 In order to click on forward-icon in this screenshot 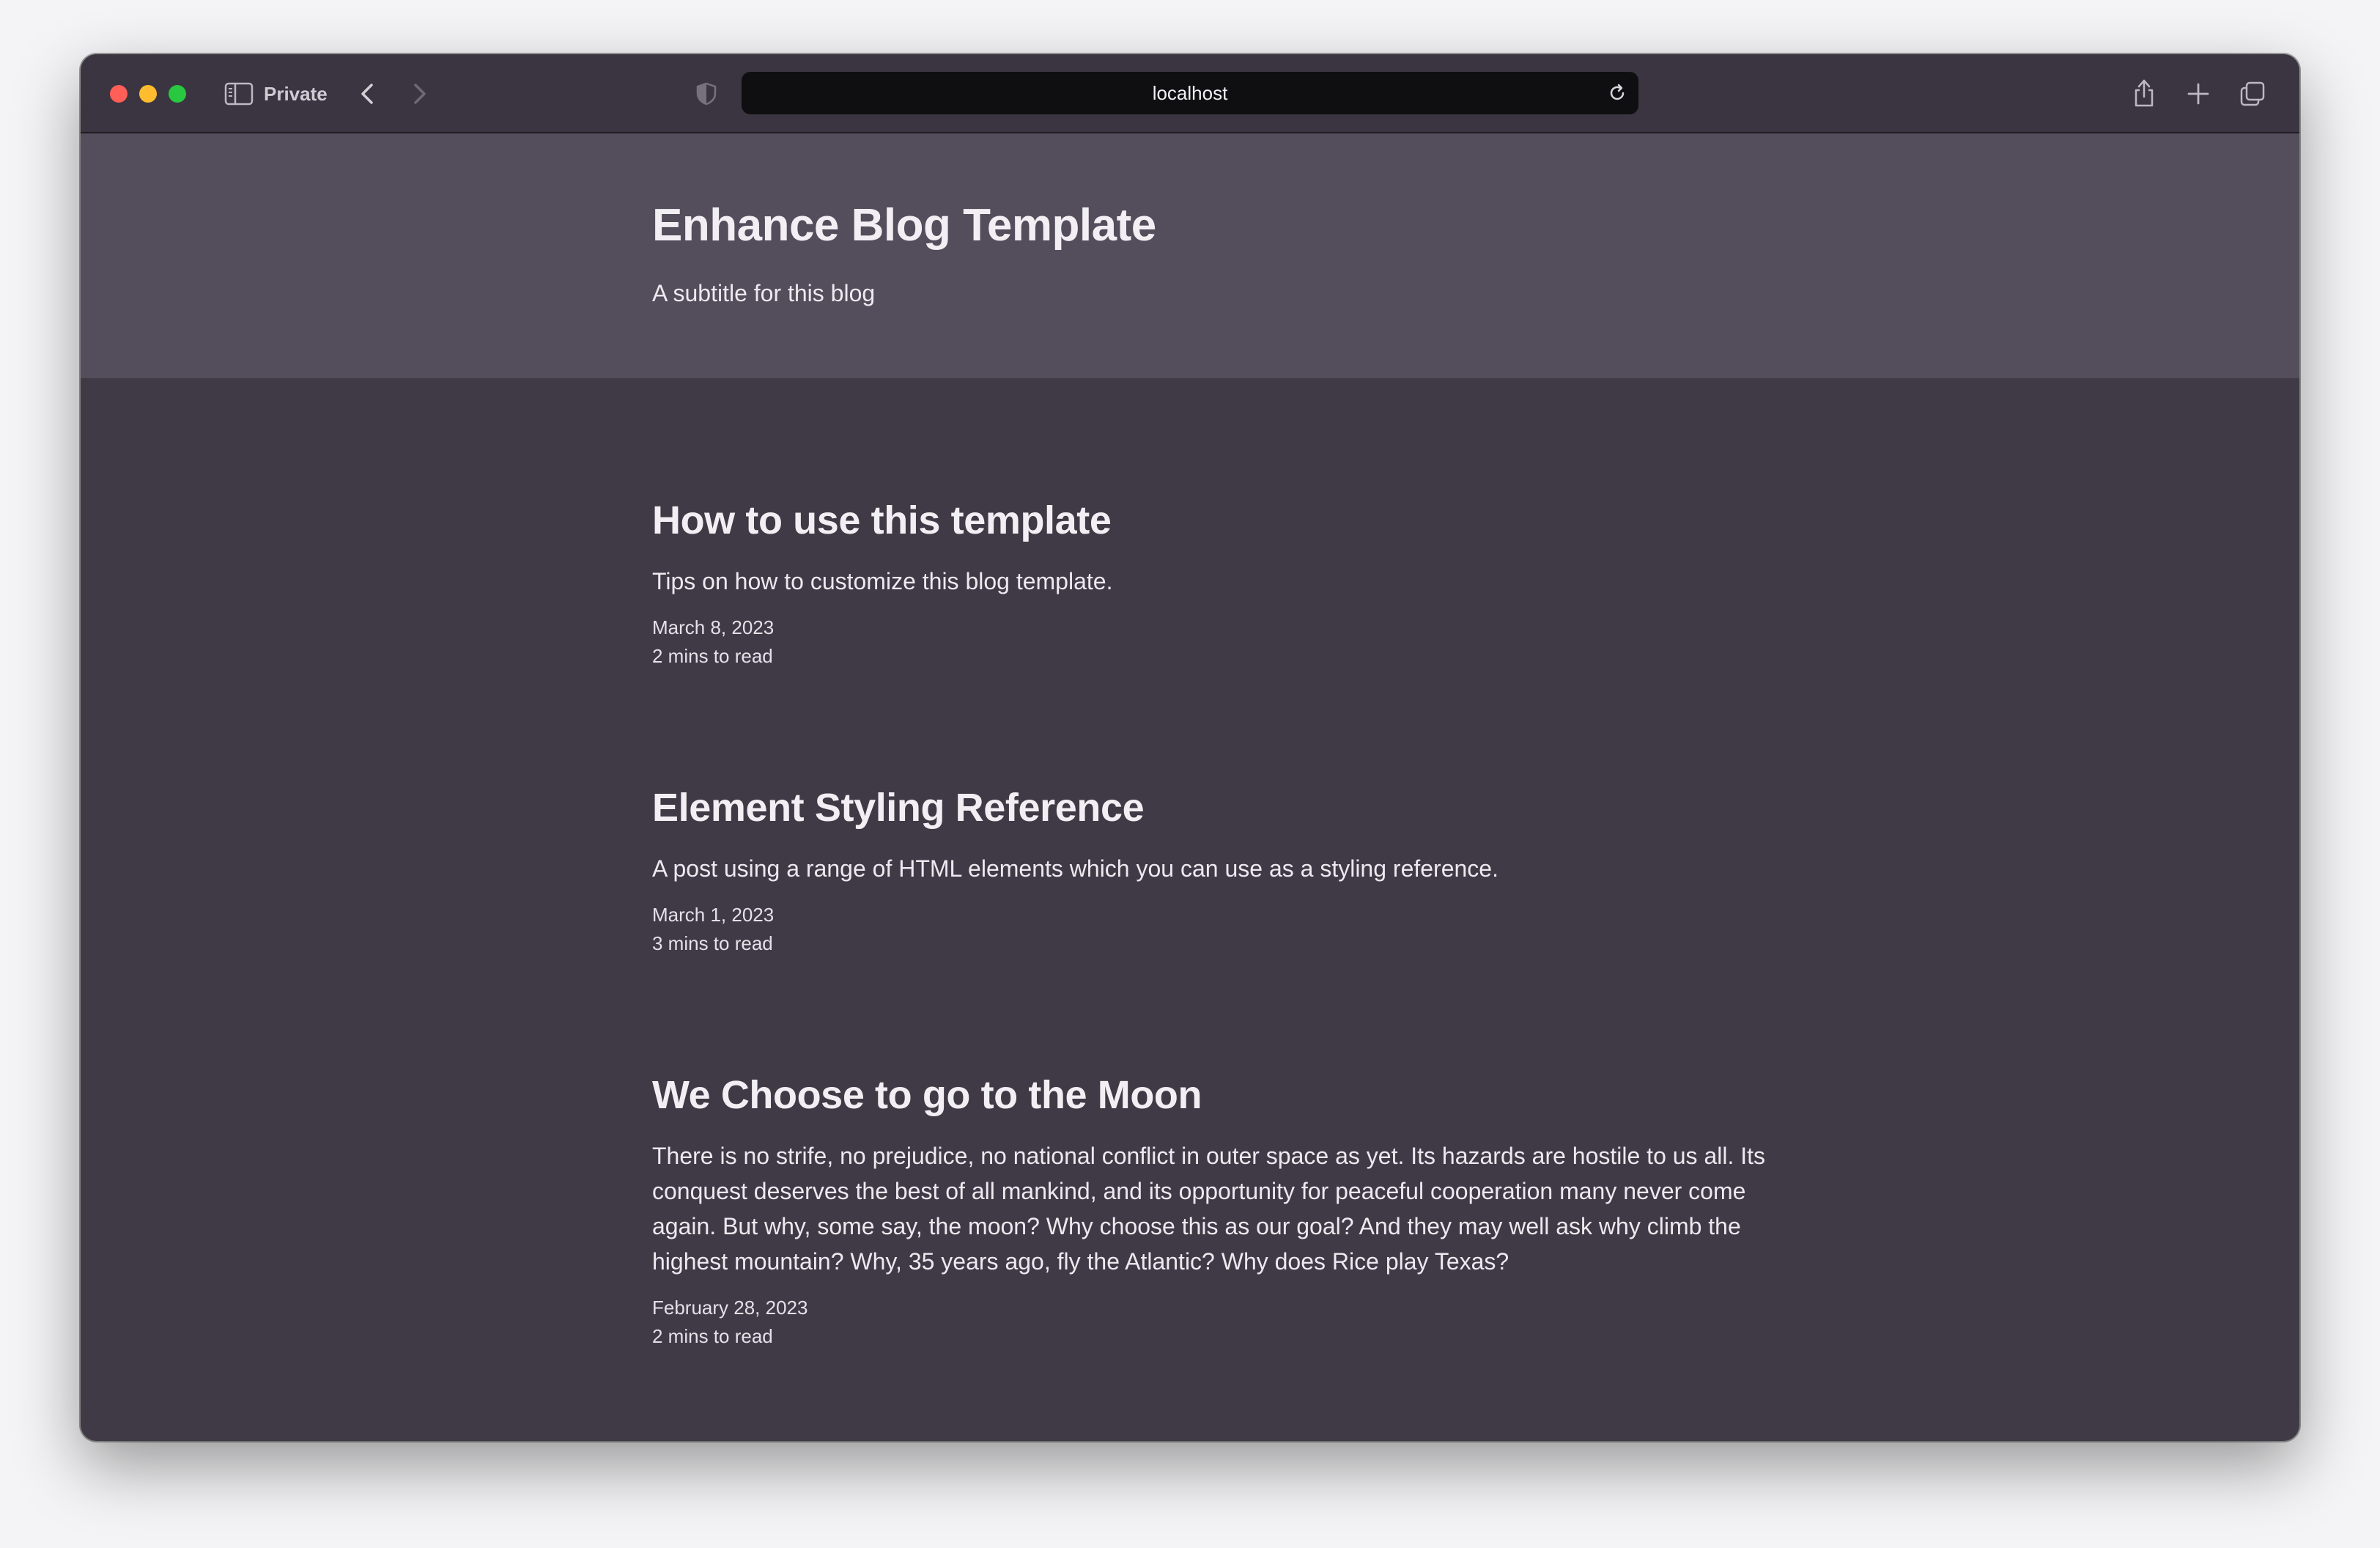, I will do `click(419, 93)`.